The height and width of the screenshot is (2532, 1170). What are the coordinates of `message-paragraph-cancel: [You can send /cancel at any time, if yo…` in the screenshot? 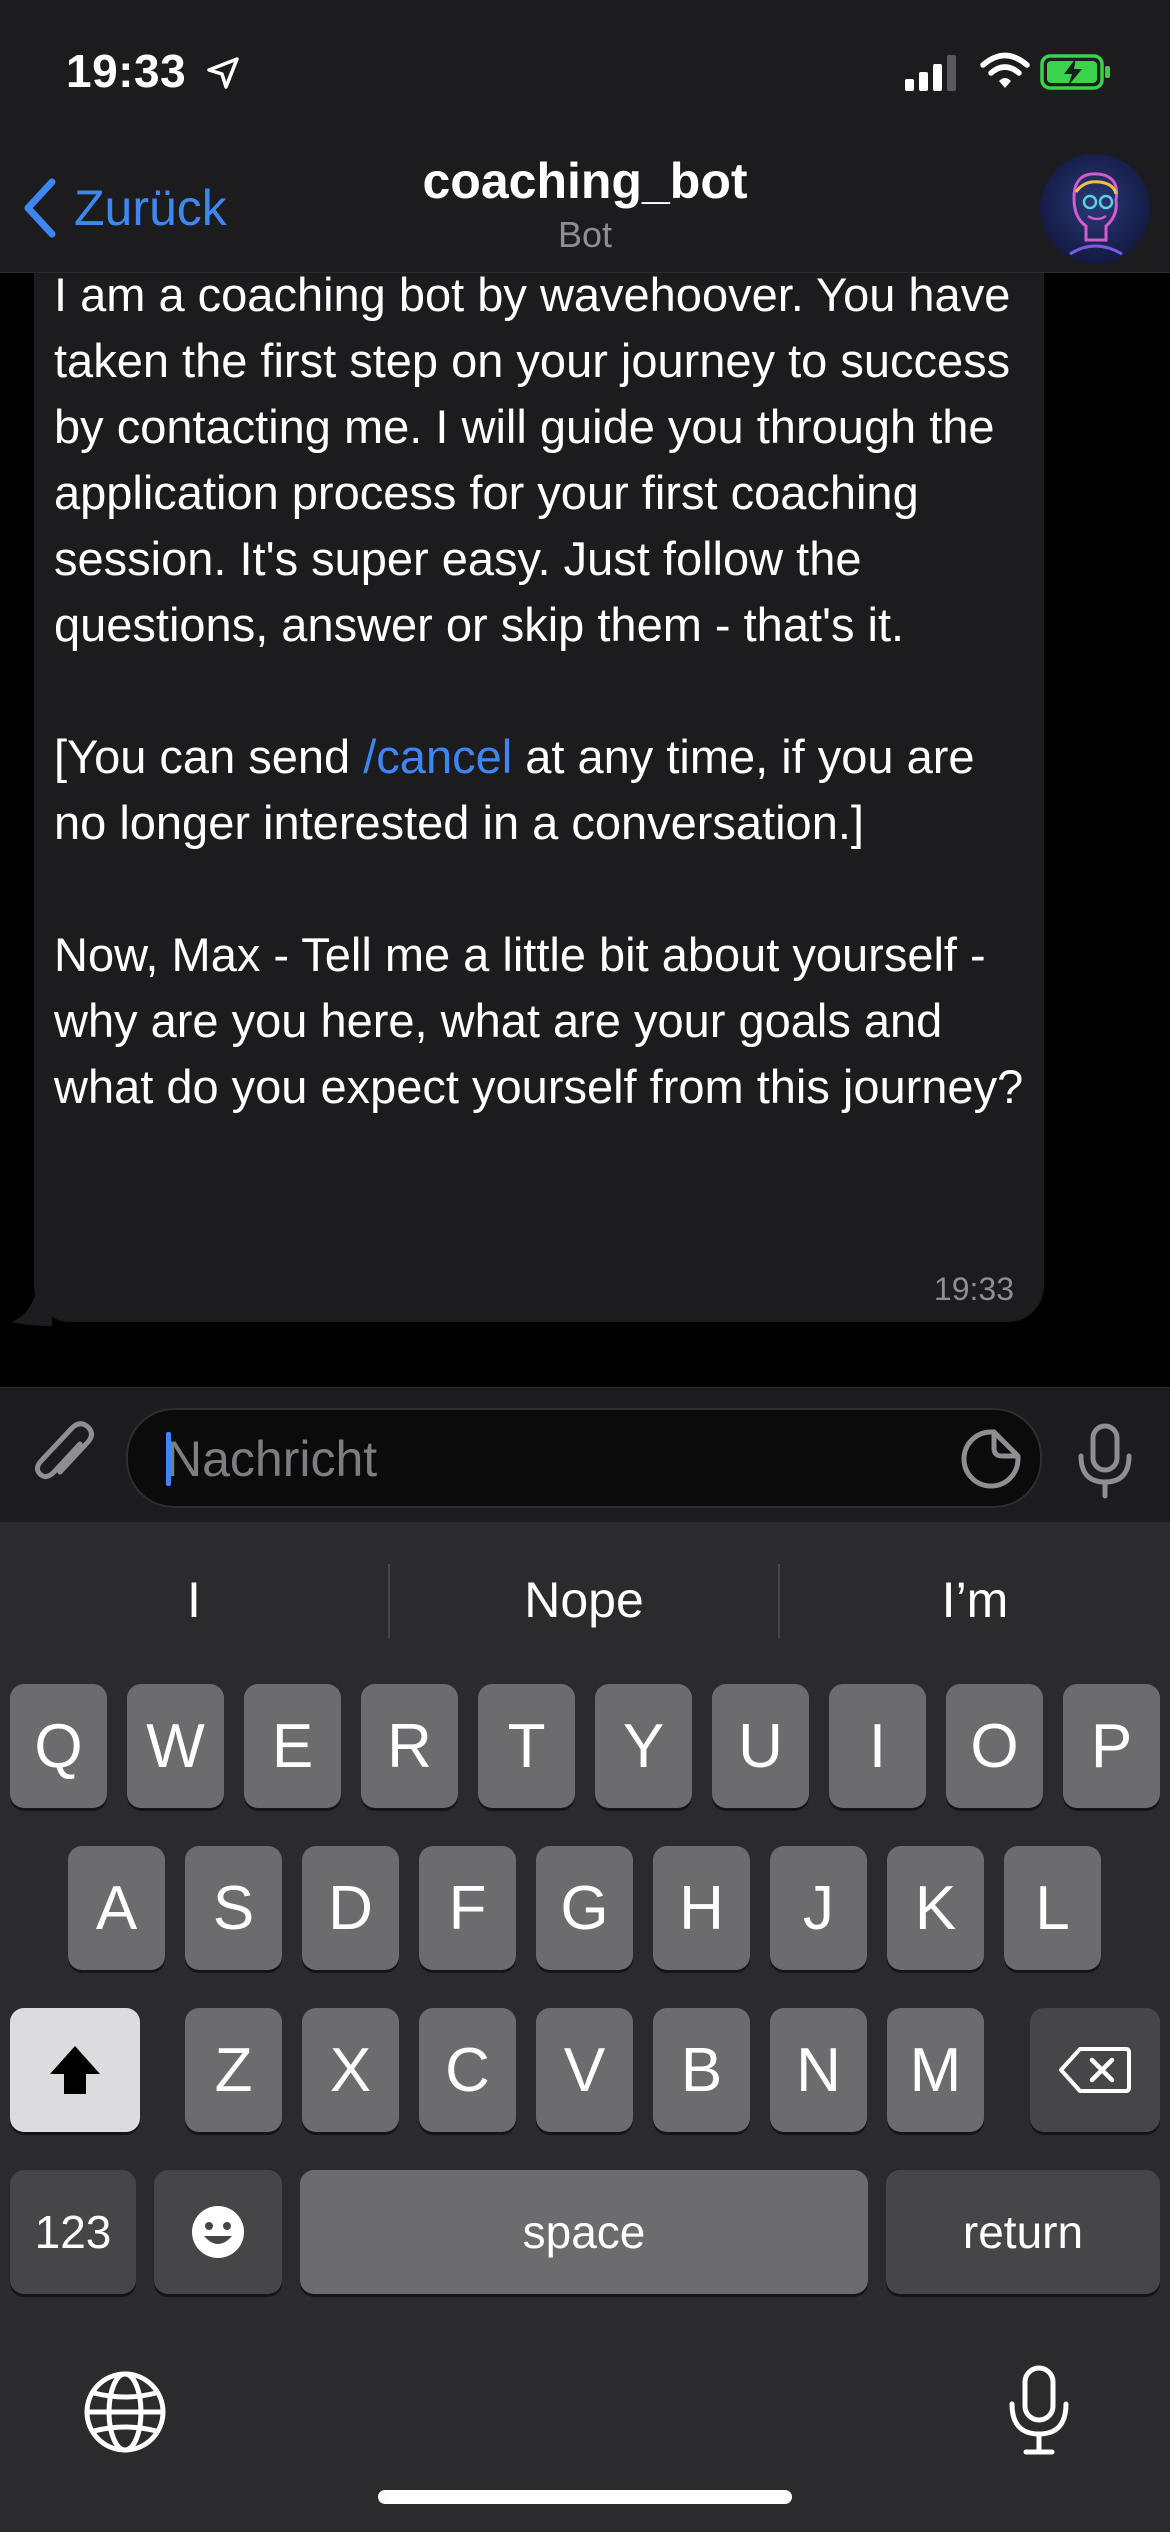 It's located at (544, 790).